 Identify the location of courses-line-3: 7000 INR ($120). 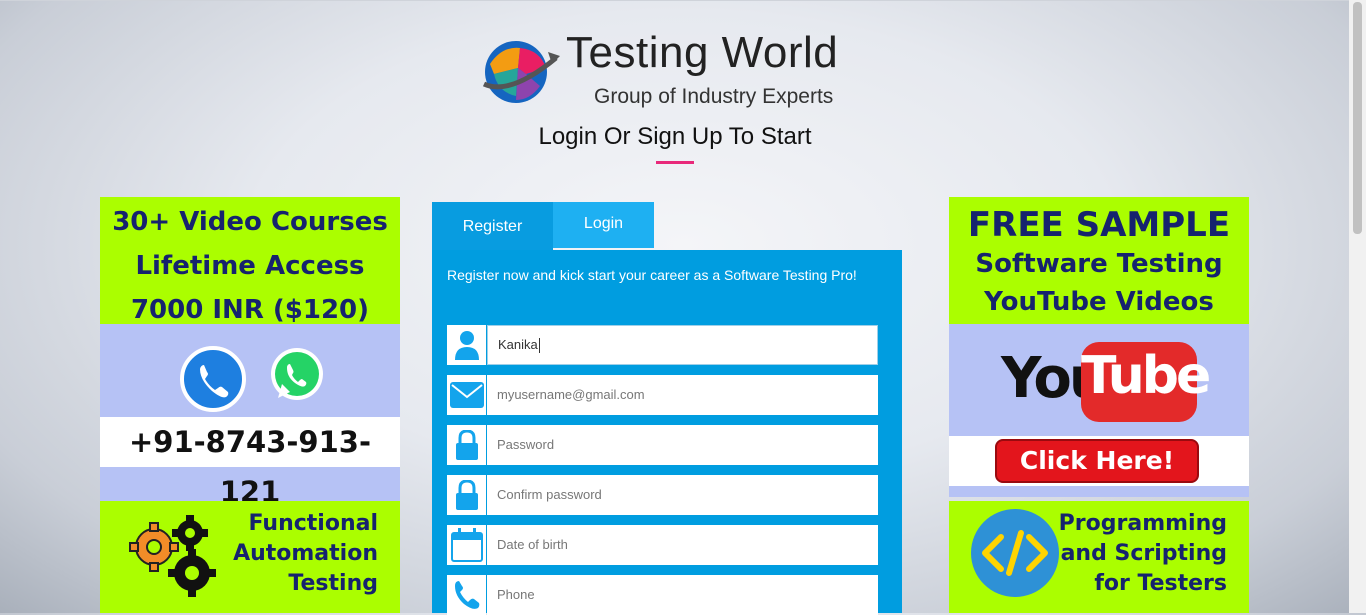
(250, 310).